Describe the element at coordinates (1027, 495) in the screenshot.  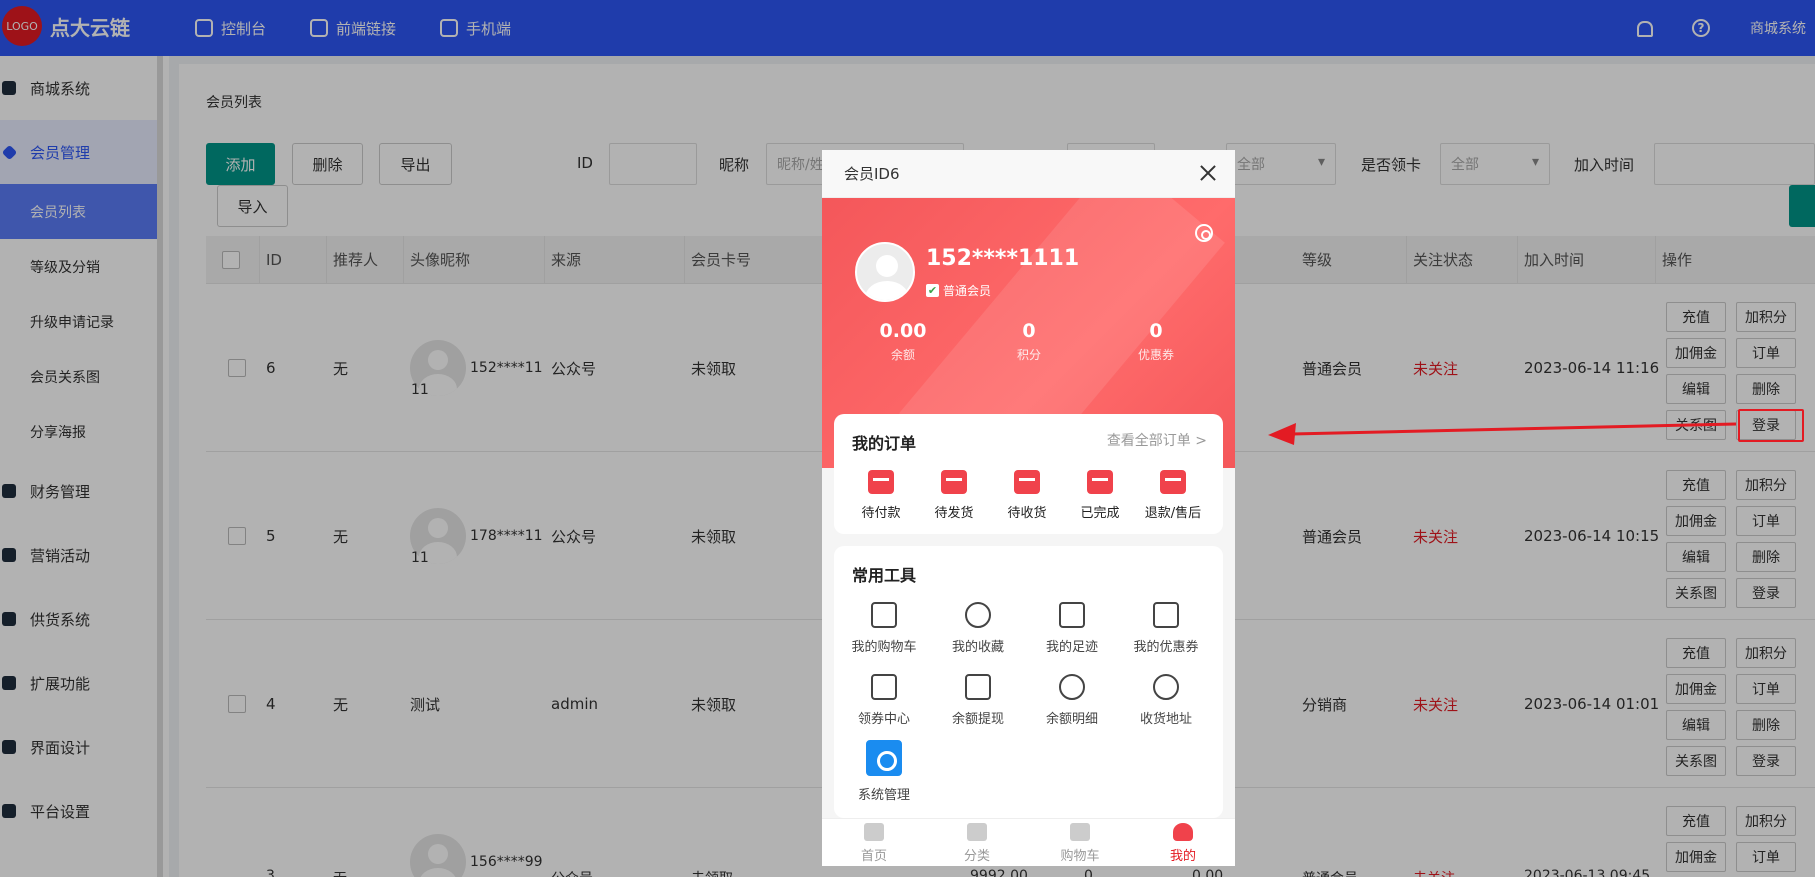
I see `order-pending-receipt: 待收货` at that location.